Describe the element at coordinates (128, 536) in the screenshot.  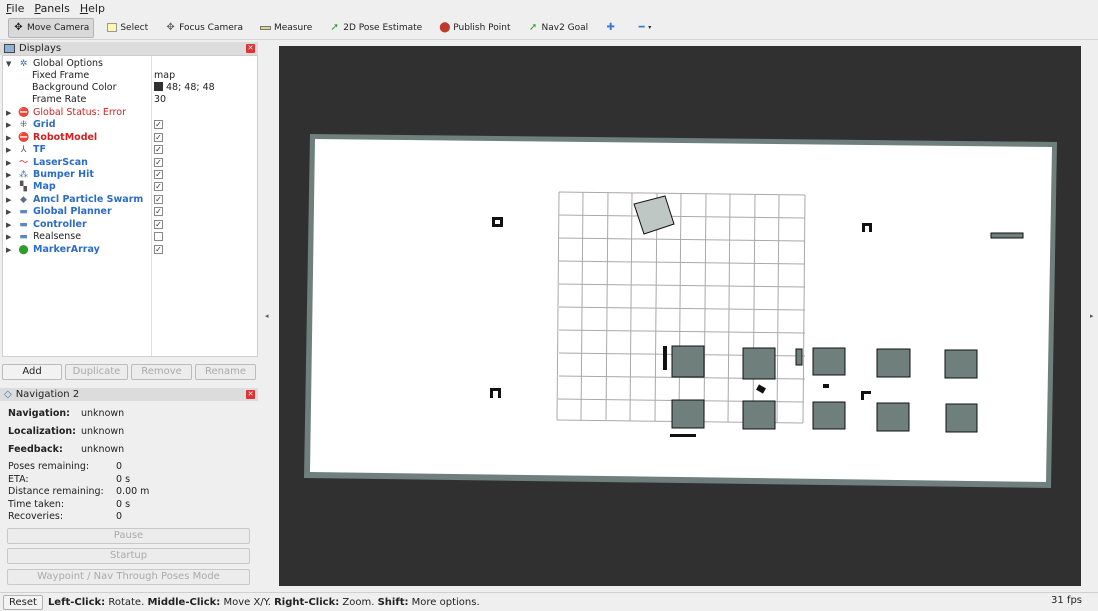
I see `pause-button: Pause` at that location.